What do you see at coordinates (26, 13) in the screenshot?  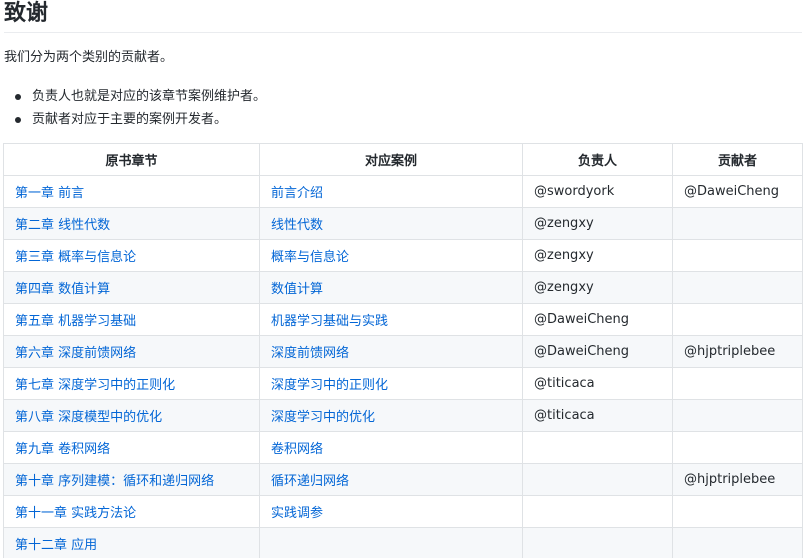 I see `page-title: 致谢` at bounding box center [26, 13].